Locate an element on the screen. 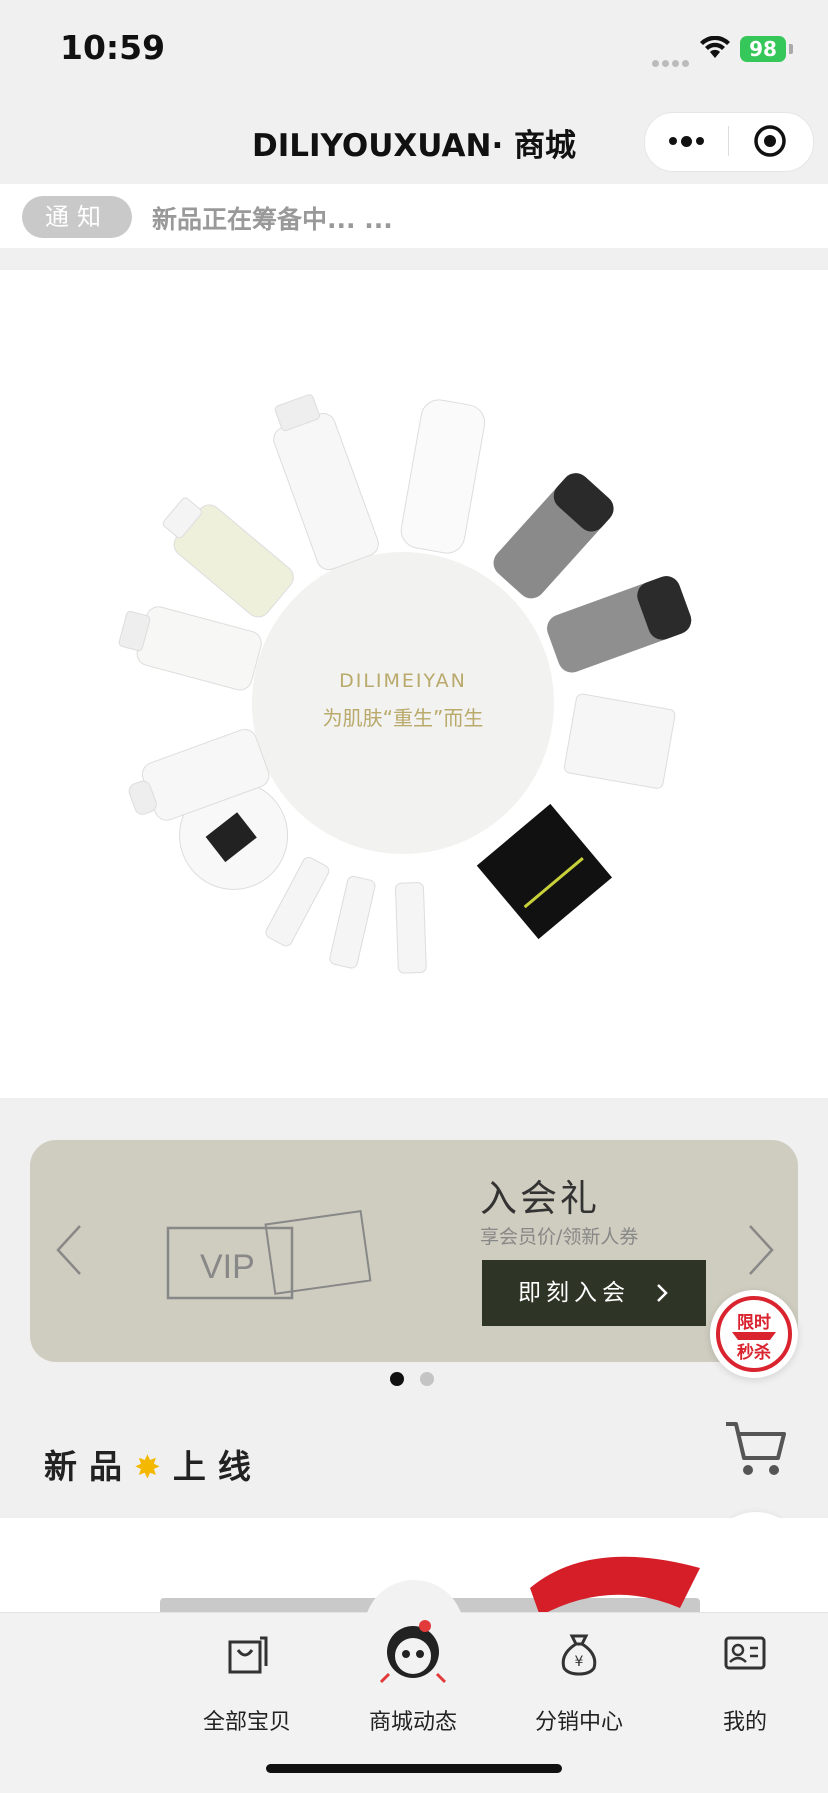 This screenshot has height=1793, width=828. battery-cap is located at coordinates (791, 49).